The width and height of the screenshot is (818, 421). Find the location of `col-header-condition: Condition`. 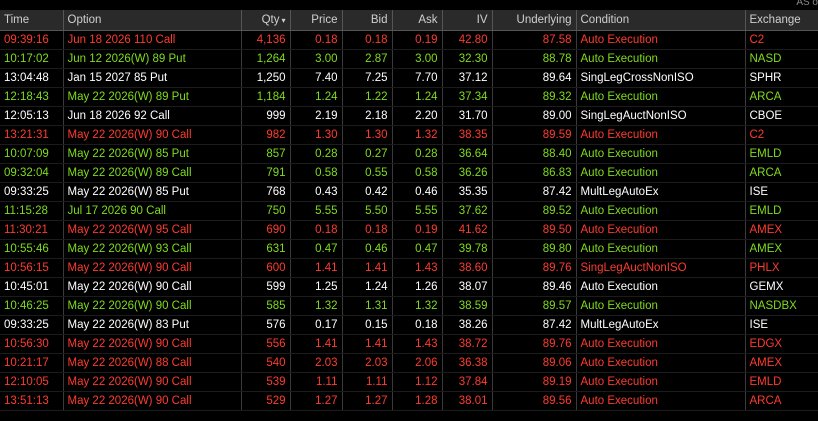

col-header-condition: Condition is located at coordinates (661, 20).